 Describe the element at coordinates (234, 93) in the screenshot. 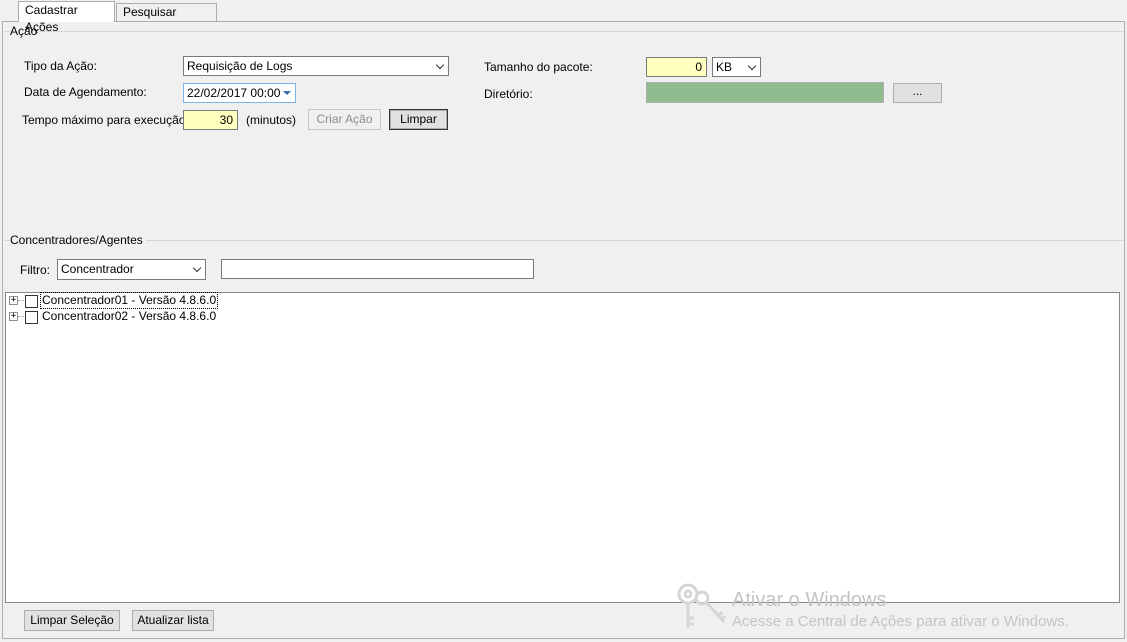

I see `data-agendamento-value: 22/02/2017 00:00` at that location.